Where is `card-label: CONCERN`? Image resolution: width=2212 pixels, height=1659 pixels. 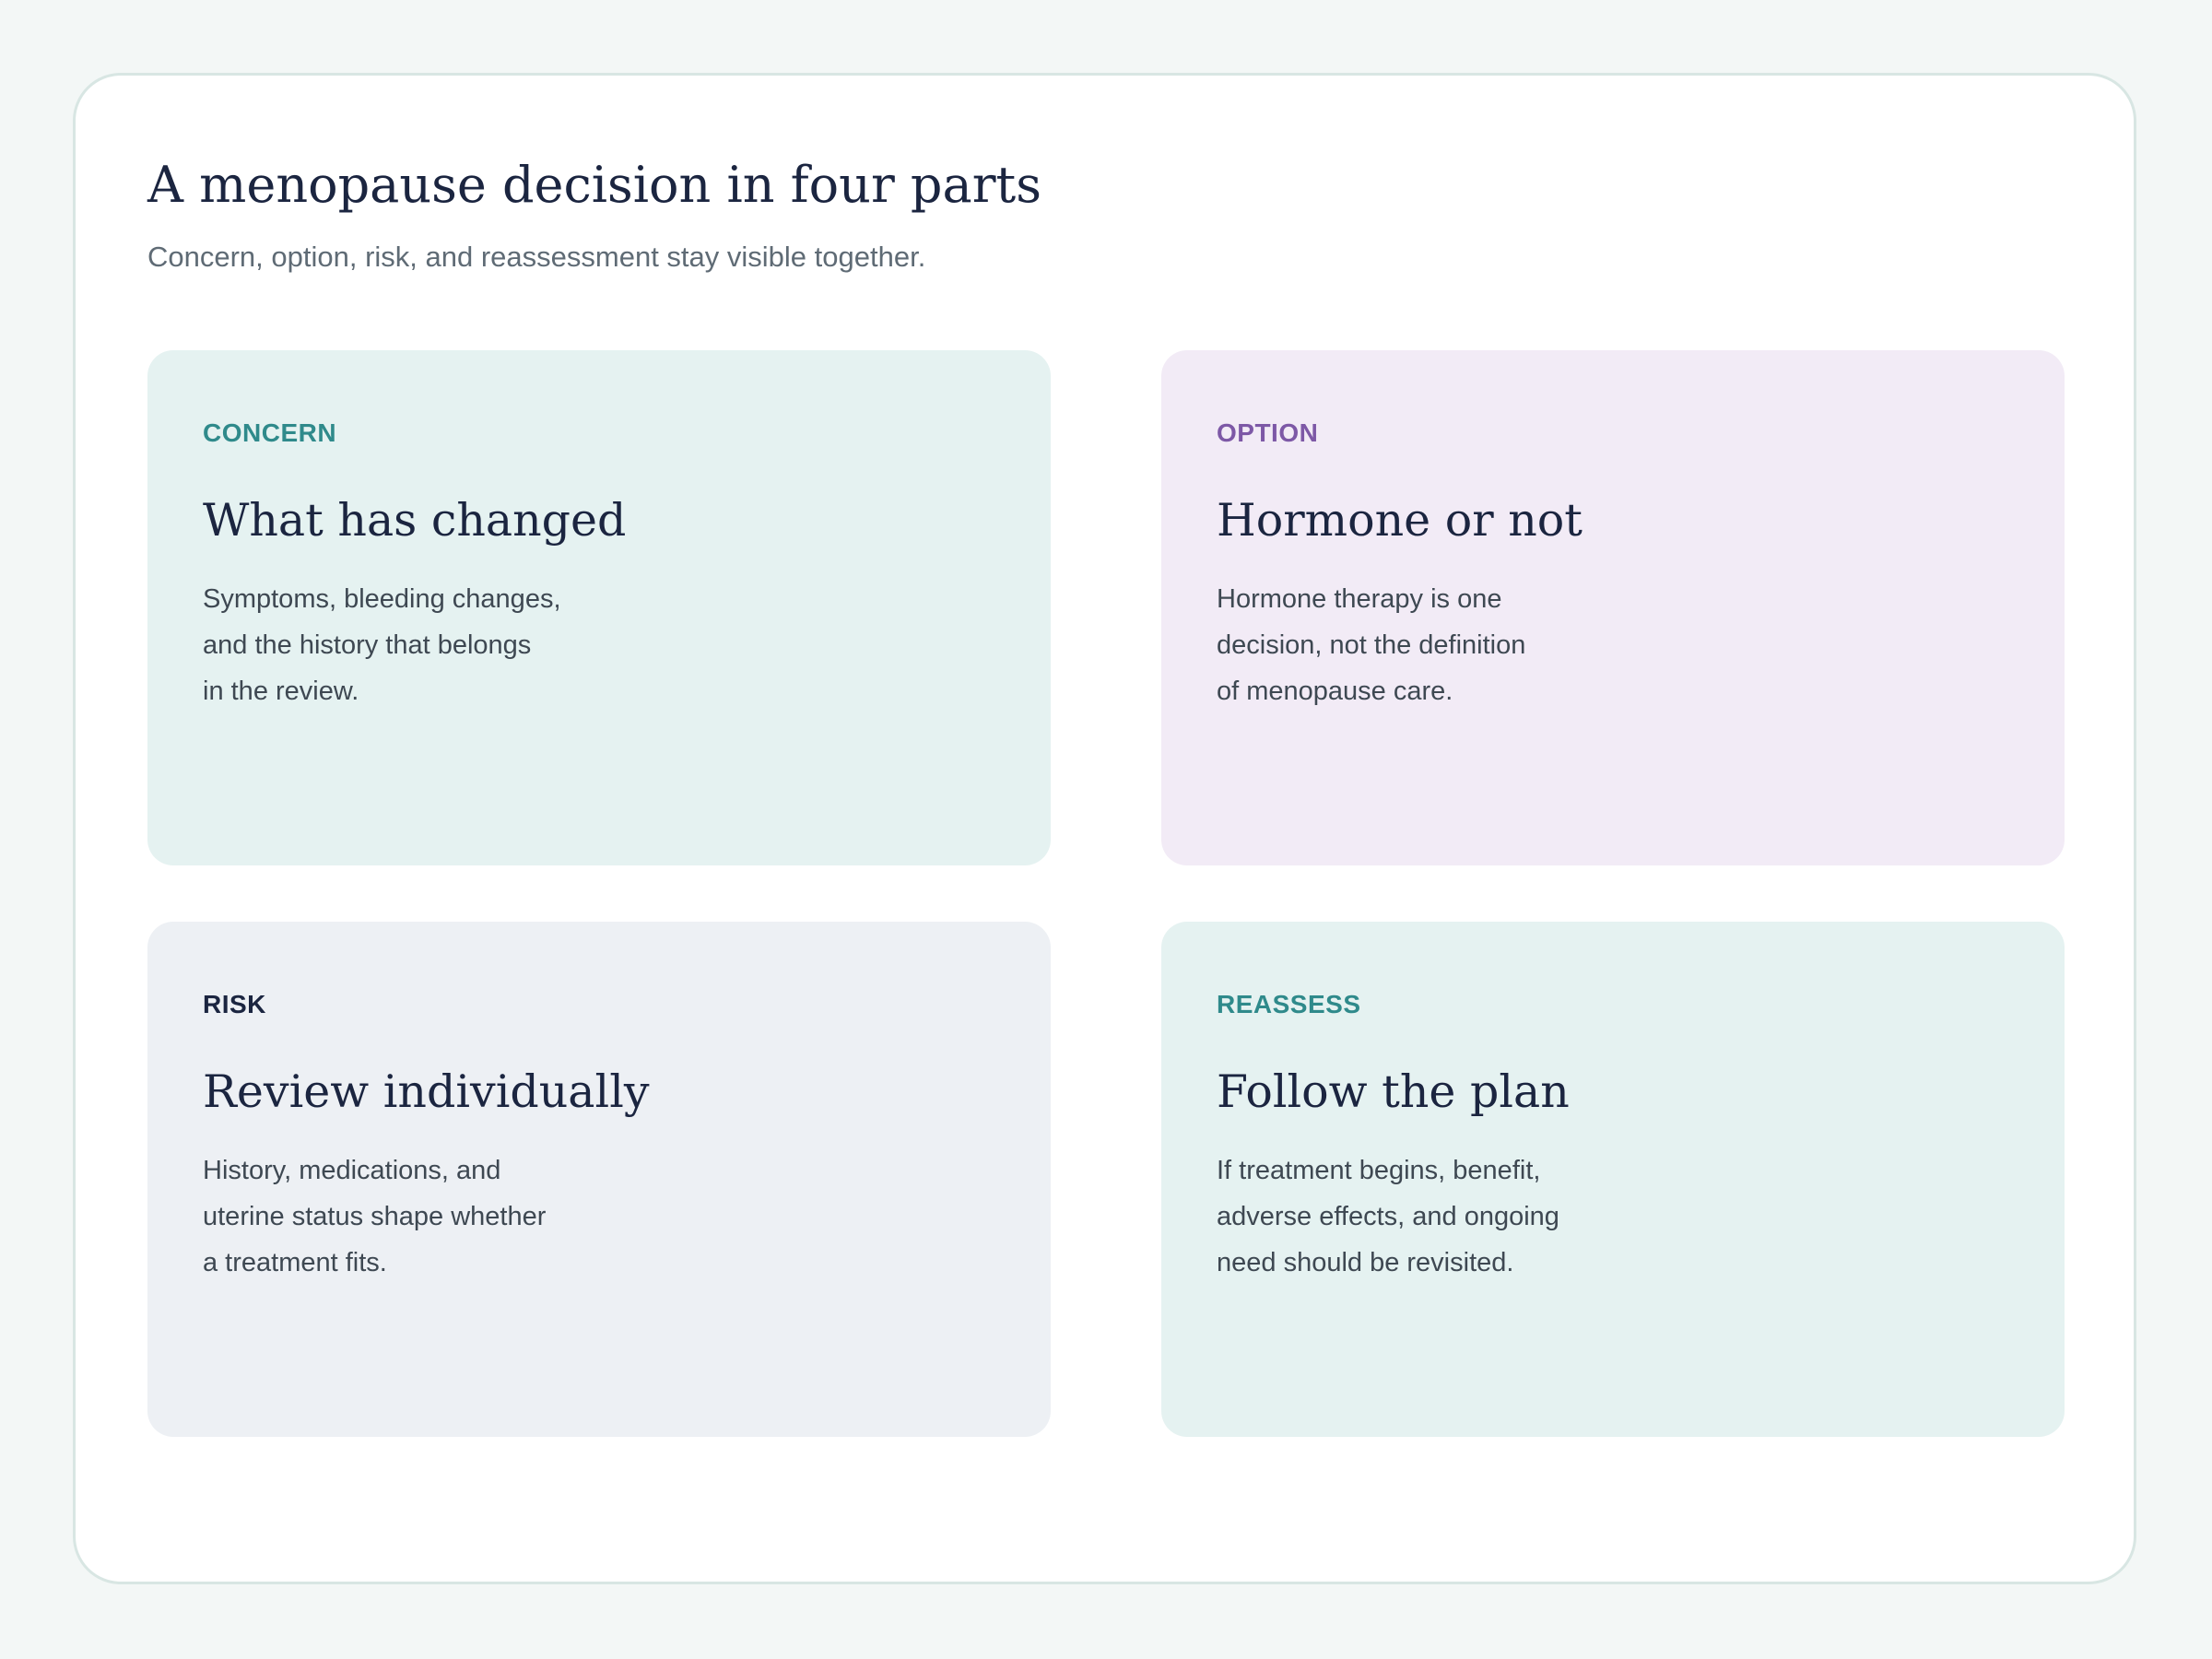 card-label: CONCERN is located at coordinates (270, 432).